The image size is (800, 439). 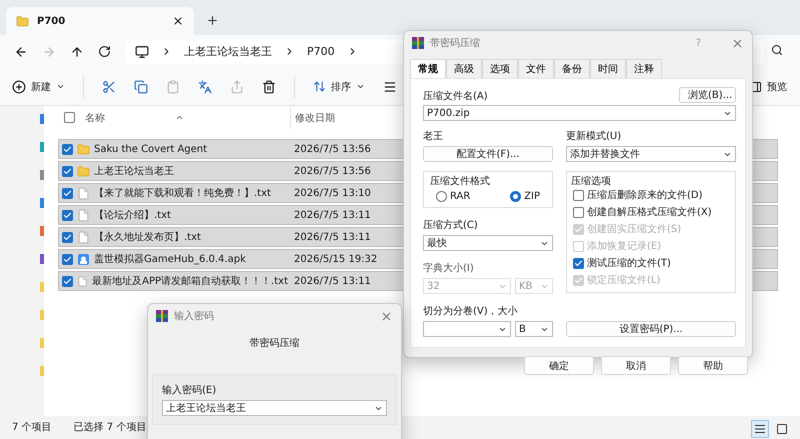 What do you see at coordinates (151, 149) in the screenshot?
I see `file-name: Saku the Covert Agent` at bounding box center [151, 149].